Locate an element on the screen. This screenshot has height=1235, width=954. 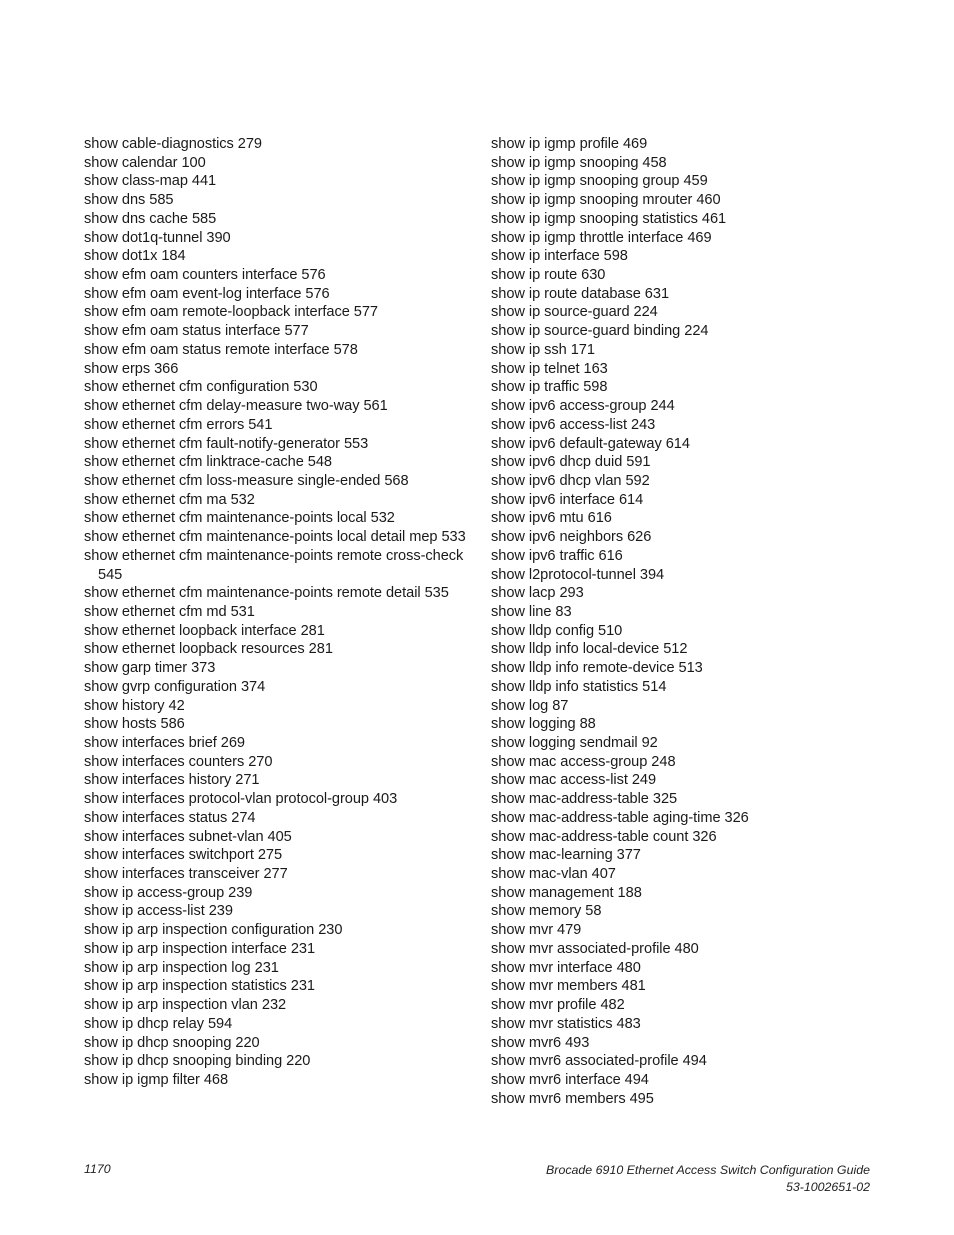
index-entry: show l2protocol-tunnel 394 is located at coordinates (578, 574).